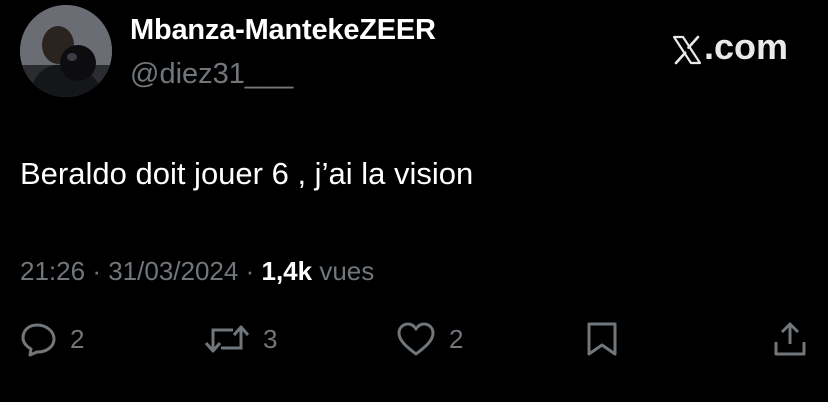 Image resolution: width=828 pixels, height=402 pixels. I want to click on views-count: 1,4k, so click(287, 271).